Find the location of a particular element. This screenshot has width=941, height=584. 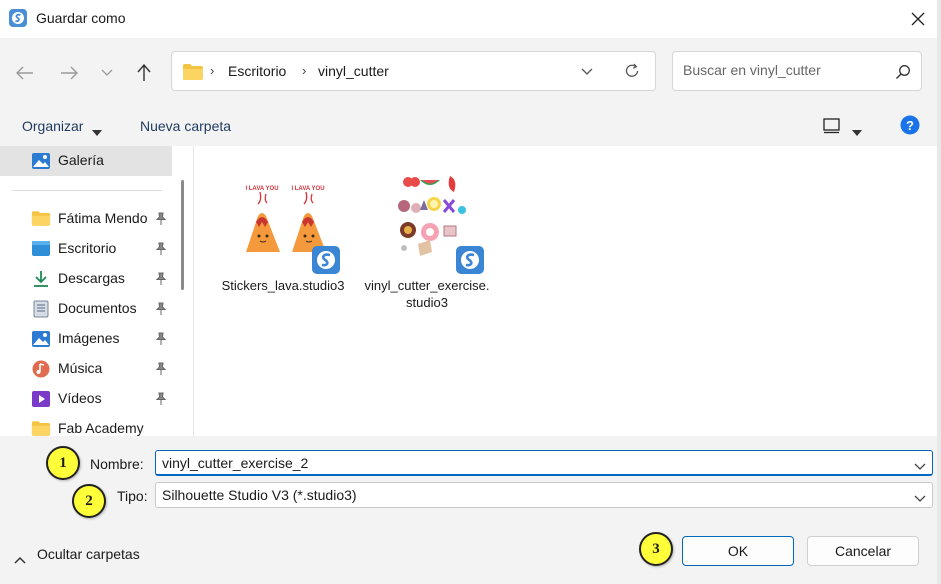

navigation-bar: › Escritorio › vinyl_cutter is located at coordinates (470, 72).